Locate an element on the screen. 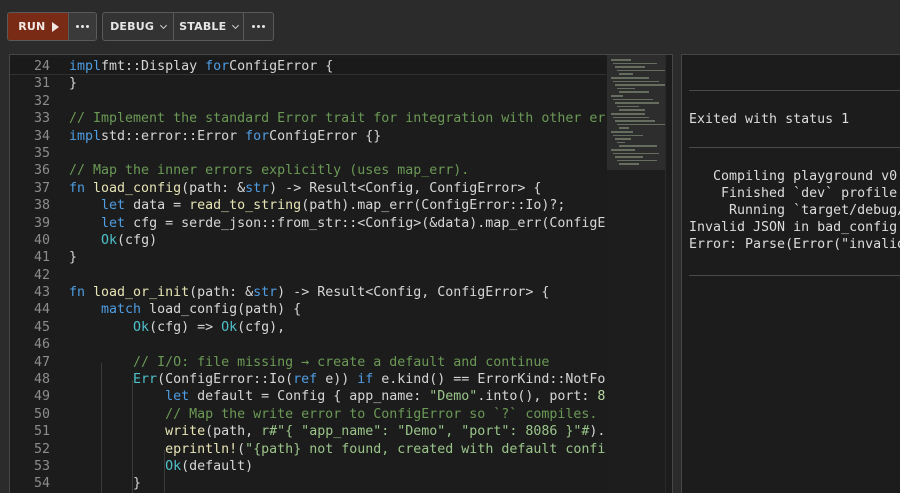  run-button-label: RUN is located at coordinates (32, 26).